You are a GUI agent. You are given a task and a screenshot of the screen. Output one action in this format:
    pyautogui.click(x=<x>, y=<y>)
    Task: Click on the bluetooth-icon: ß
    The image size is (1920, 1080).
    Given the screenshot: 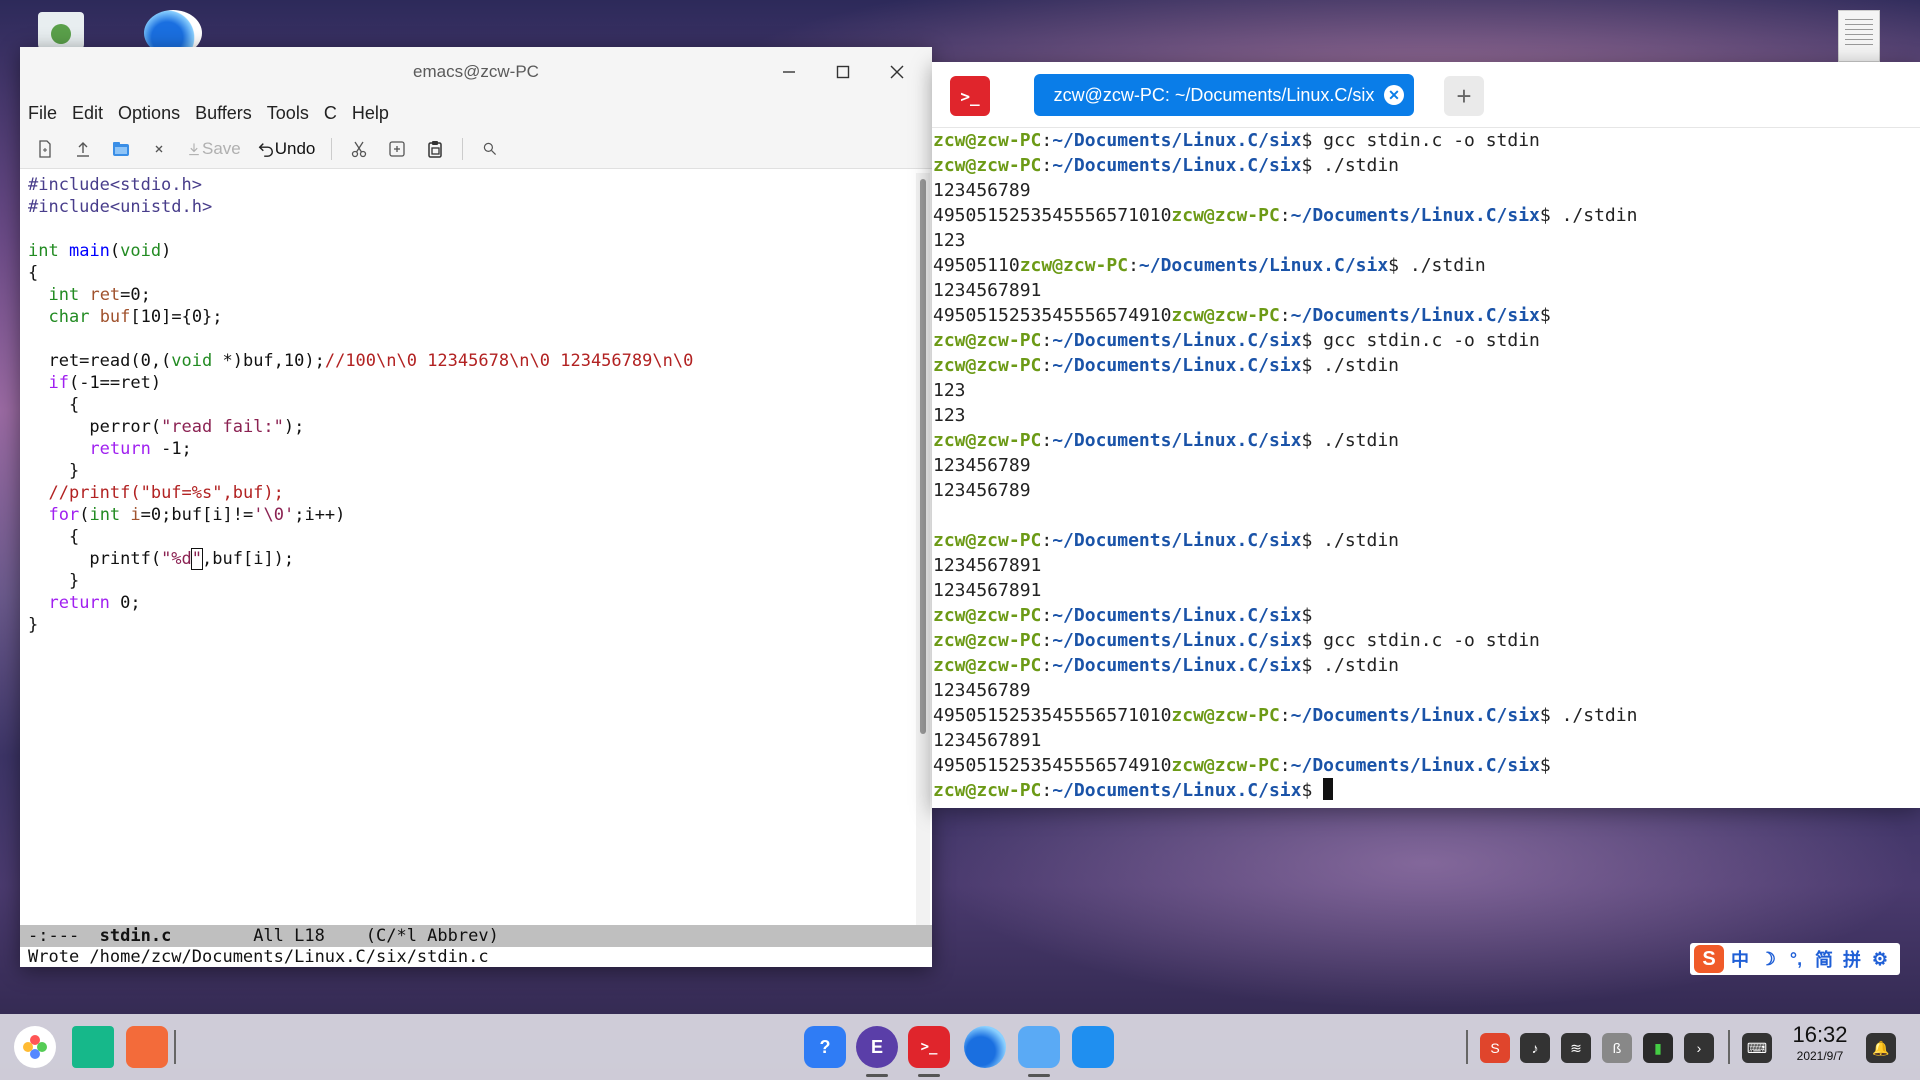 What is the action you would take?
    pyautogui.click(x=1617, y=1048)
    